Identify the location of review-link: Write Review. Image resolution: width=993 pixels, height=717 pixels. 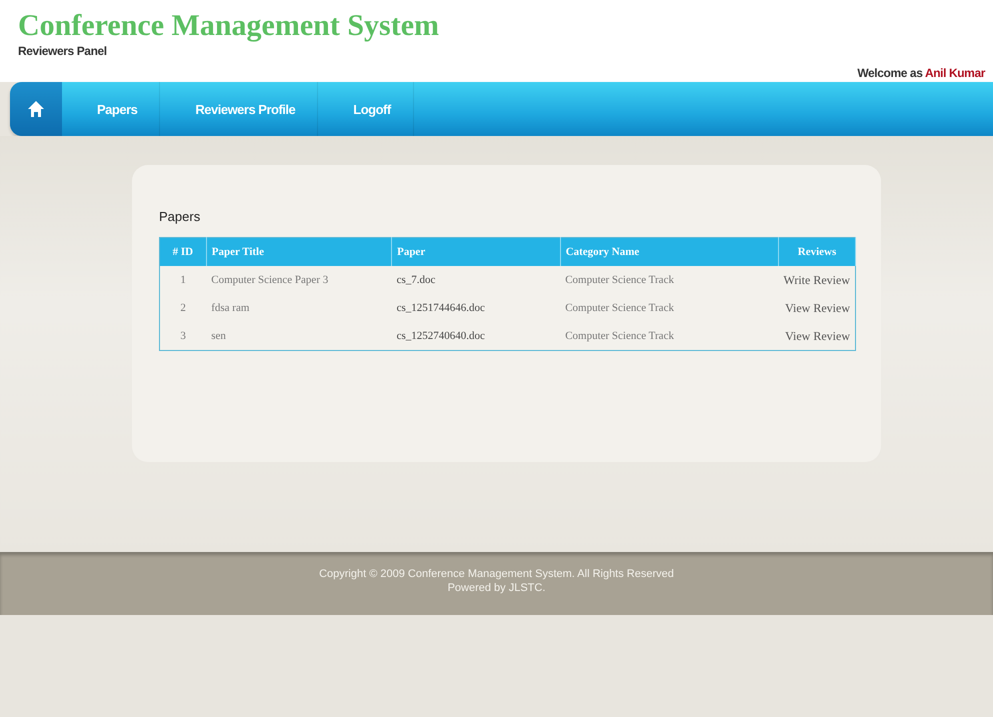
(817, 279).